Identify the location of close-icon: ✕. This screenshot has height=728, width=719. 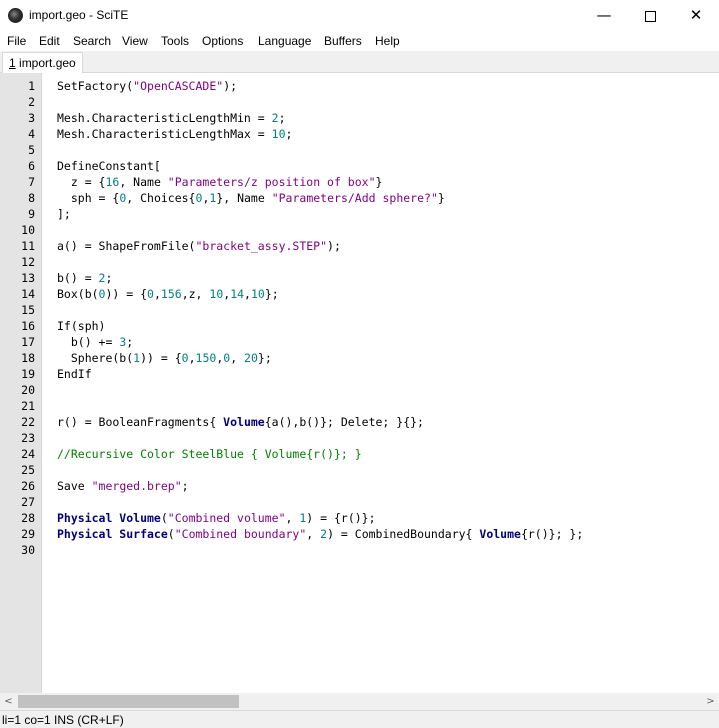
(696, 15).